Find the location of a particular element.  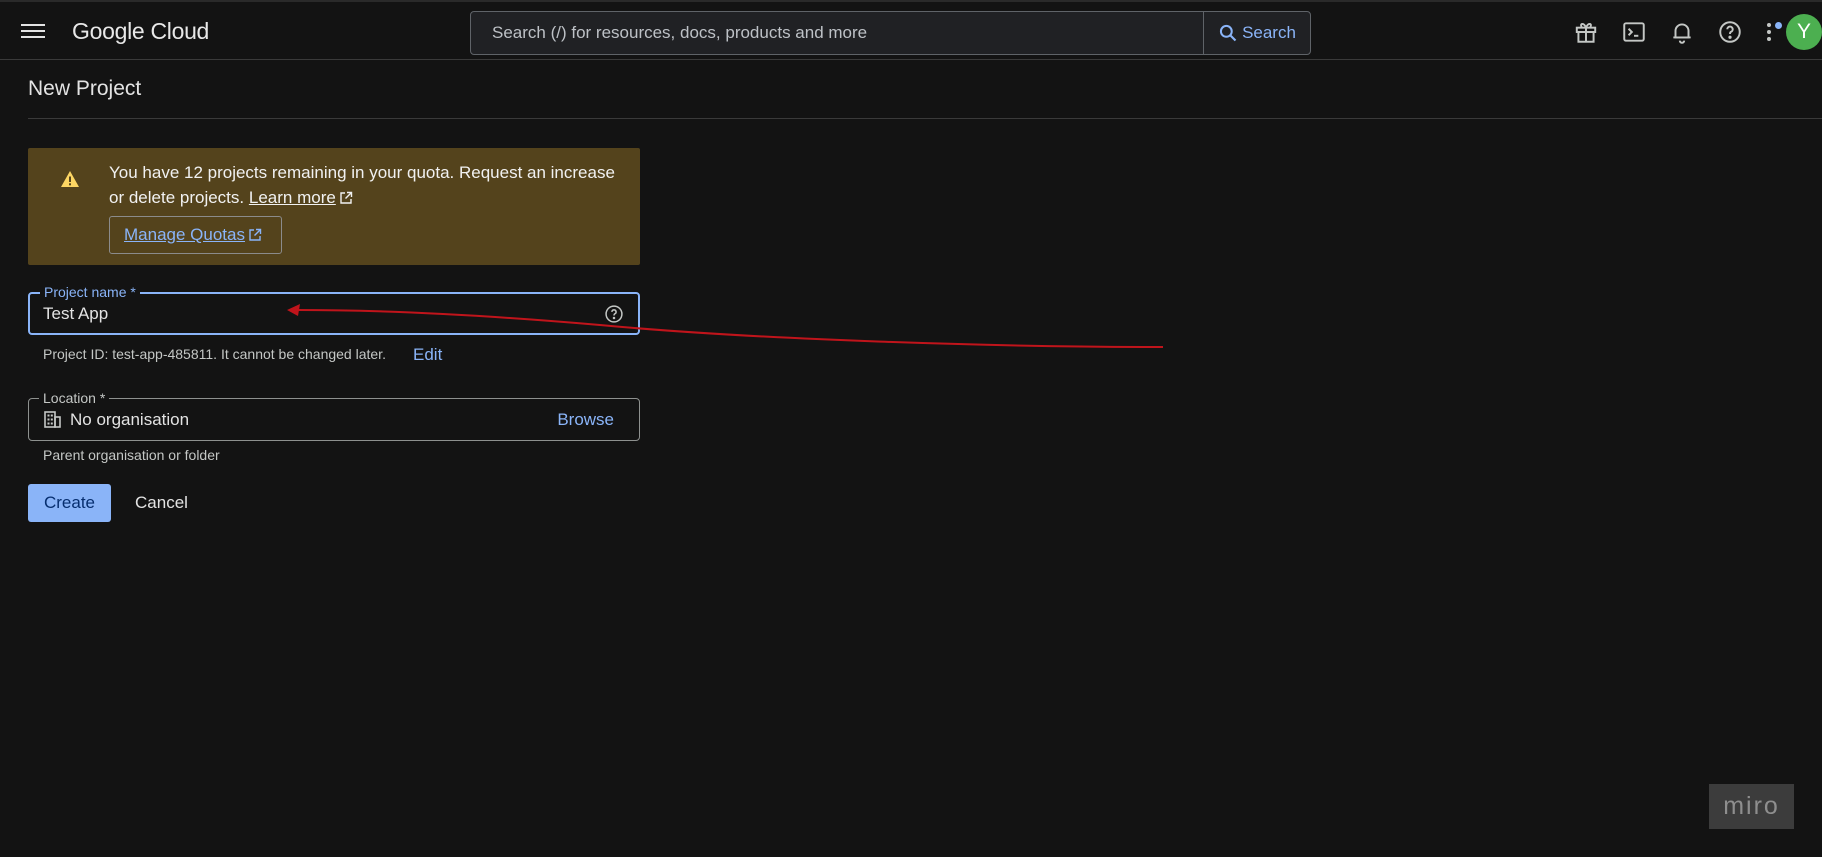

create-button: Create is located at coordinates (69, 503).